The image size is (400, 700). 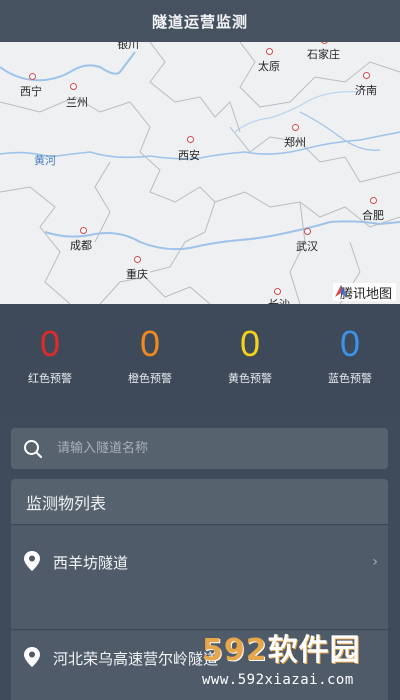 I want to click on map-city-label: 成都, so click(x=81, y=240).